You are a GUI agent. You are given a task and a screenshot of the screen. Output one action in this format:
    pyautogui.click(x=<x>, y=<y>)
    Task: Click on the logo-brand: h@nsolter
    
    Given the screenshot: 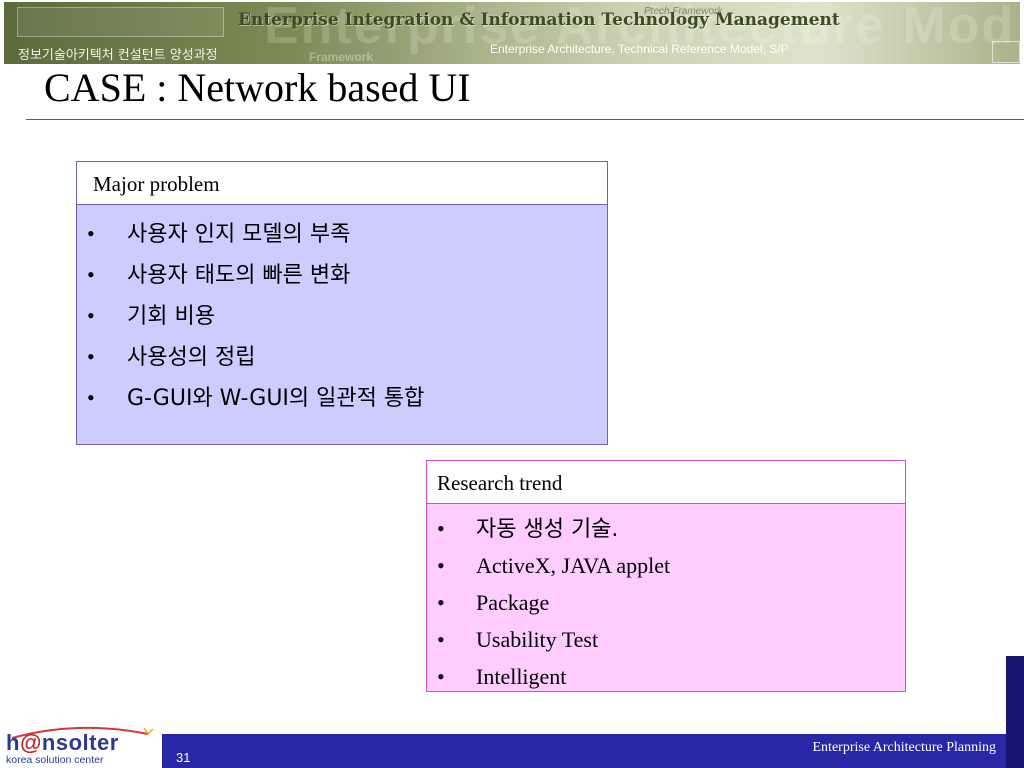 What is the action you would take?
    pyautogui.click(x=62, y=742)
    